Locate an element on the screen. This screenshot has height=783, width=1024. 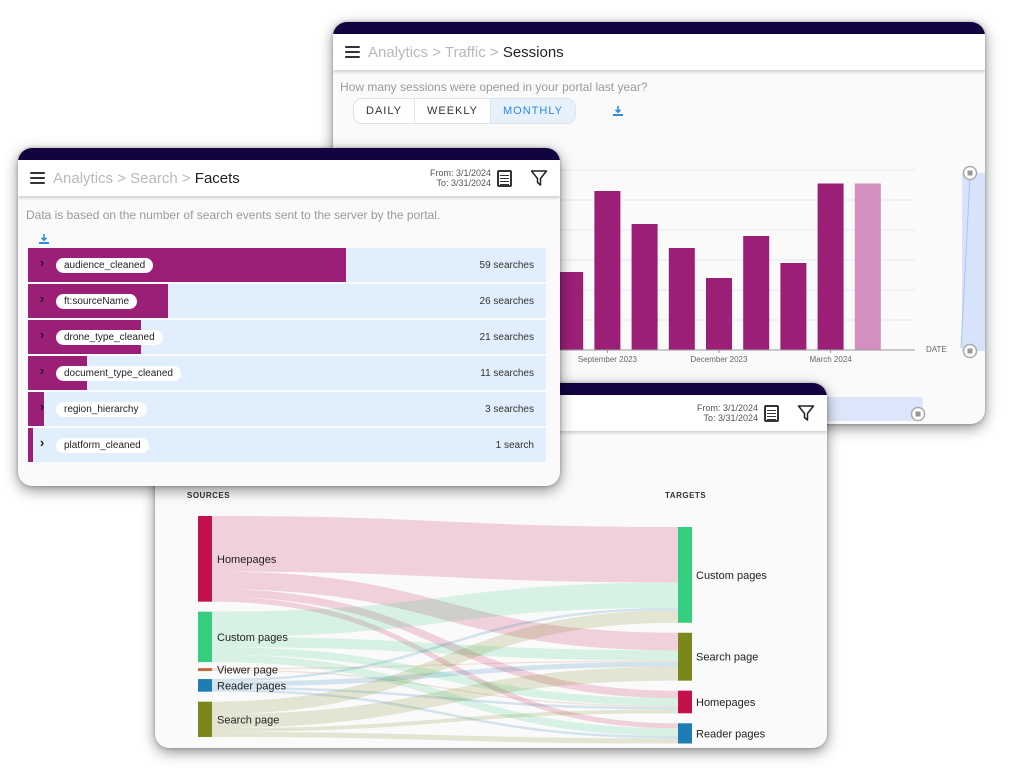
facet-count: 11 searches is located at coordinates (507, 373).